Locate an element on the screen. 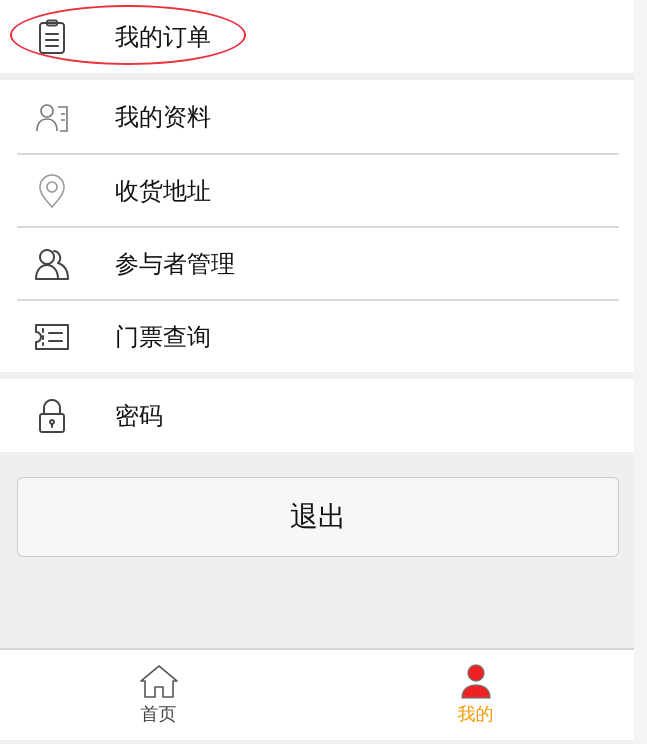  menu-label: 密码 is located at coordinates (139, 416).